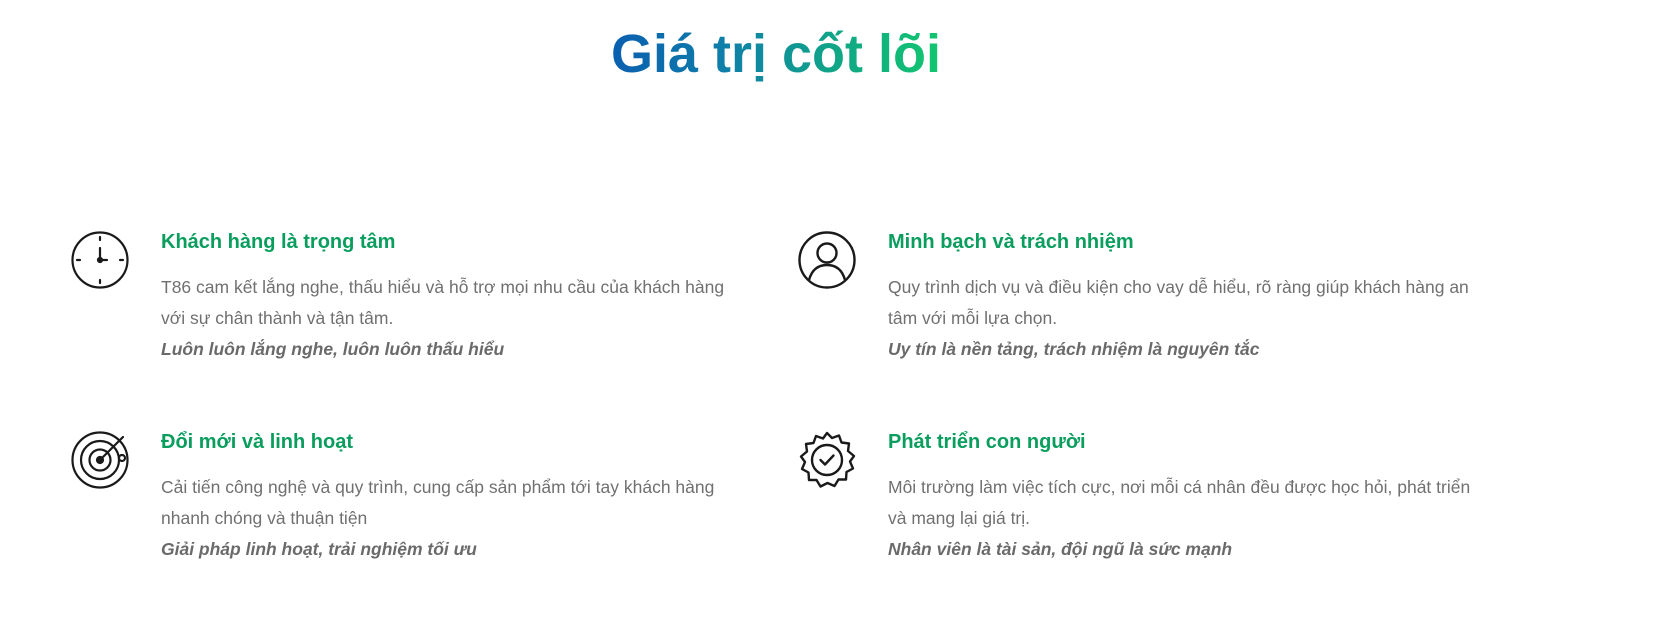  Describe the element at coordinates (333, 349) in the screenshot. I see `value-motto: Luôn luôn lắng nghe, luôn luôn thấu hiểu` at that location.